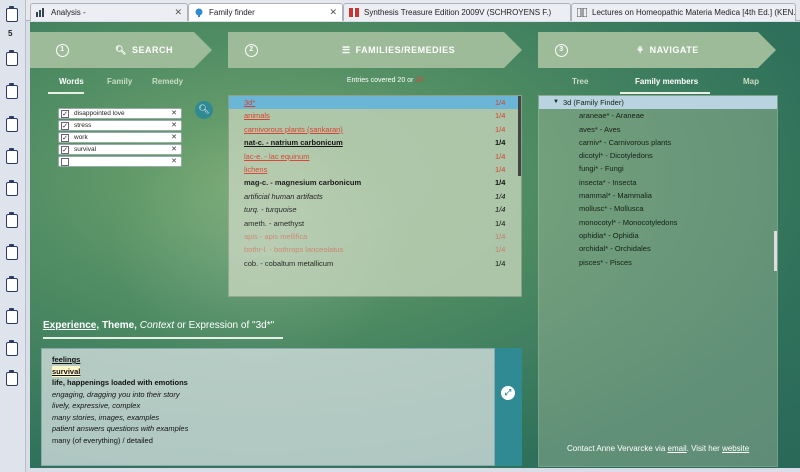 This screenshot has height=472, width=800. What do you see at coordinates (99, 113) in the screenshot?
I see `word-text: disappointed love` at bounding box center [99, 113].